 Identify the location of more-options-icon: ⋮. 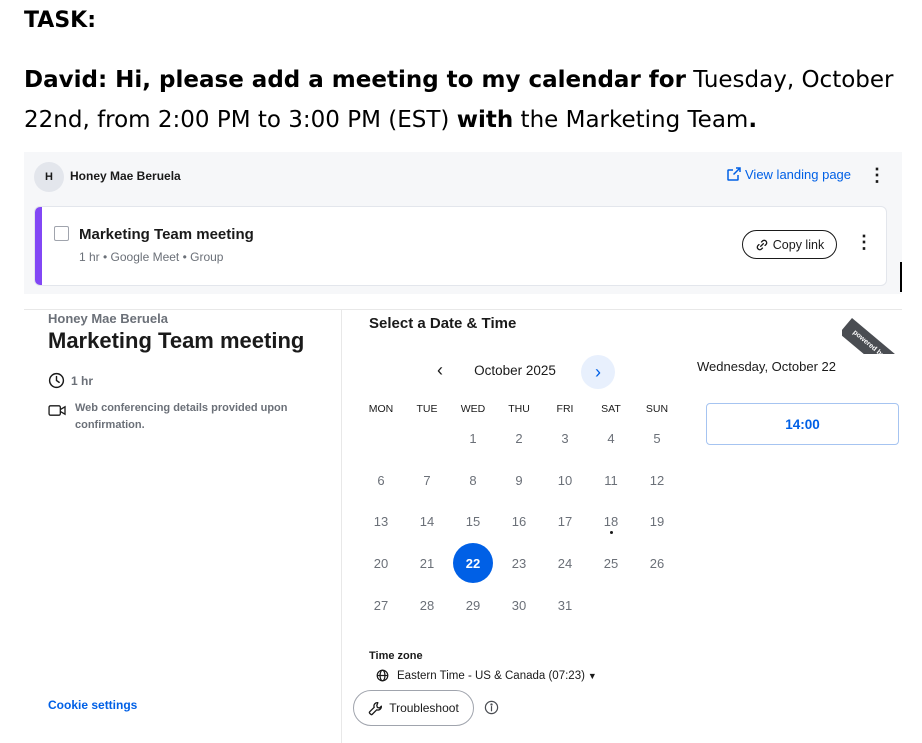
(877, 175).